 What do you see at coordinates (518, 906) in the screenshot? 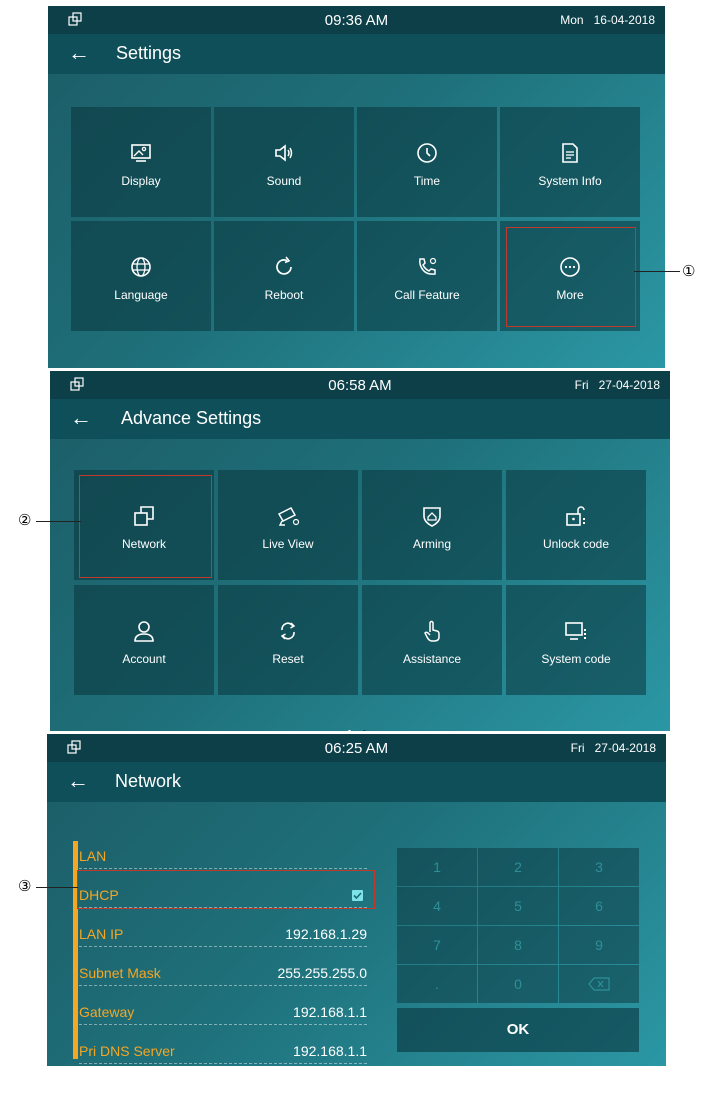
I see `key-5: 5` at bounding box center [518, 906].